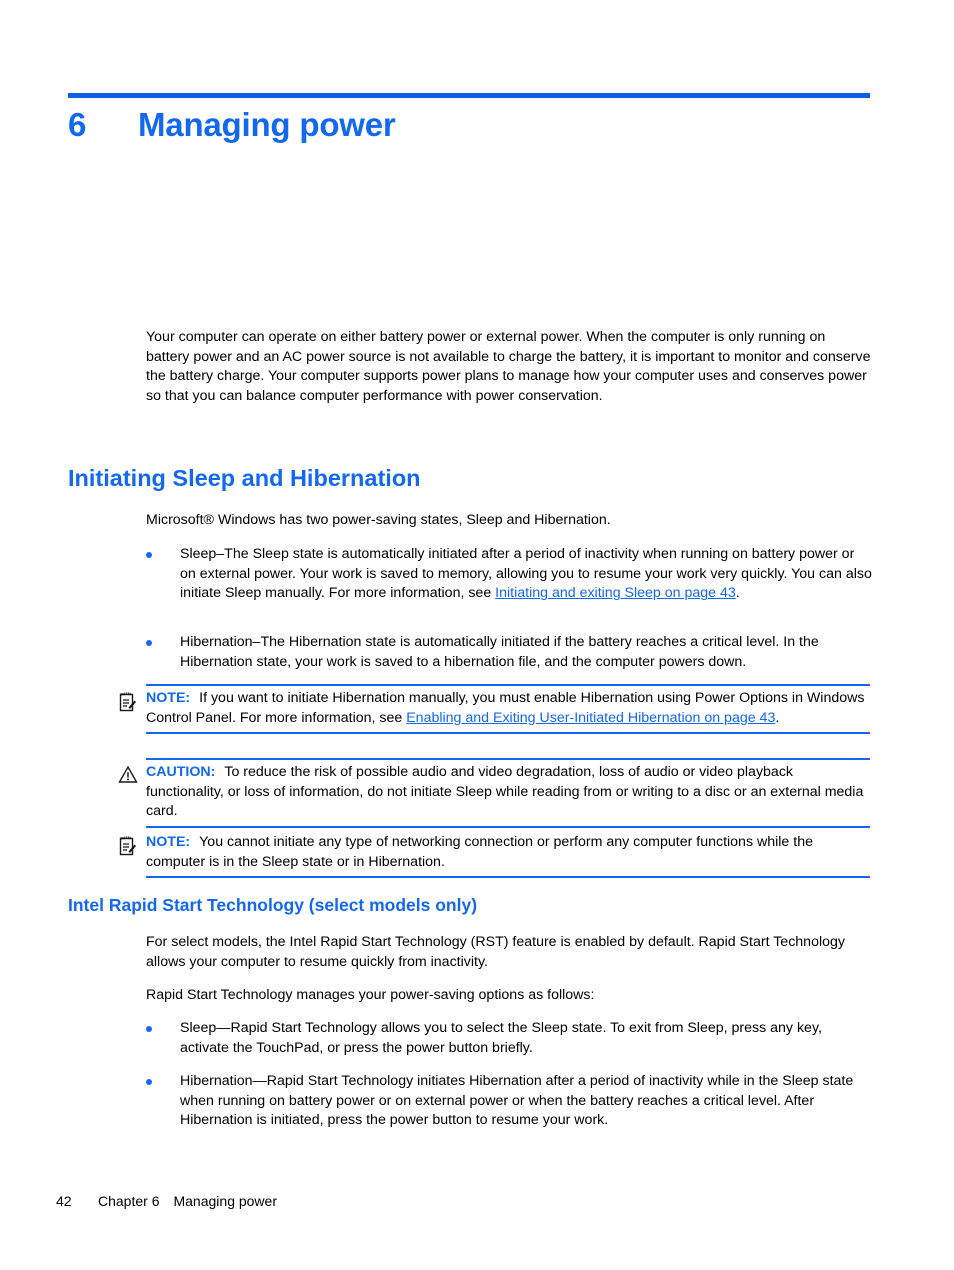  I want to click on cross-reference-link-initiating-exiting-sleep: Initiating and exiting Sleep on page 43, so click(615, 593).